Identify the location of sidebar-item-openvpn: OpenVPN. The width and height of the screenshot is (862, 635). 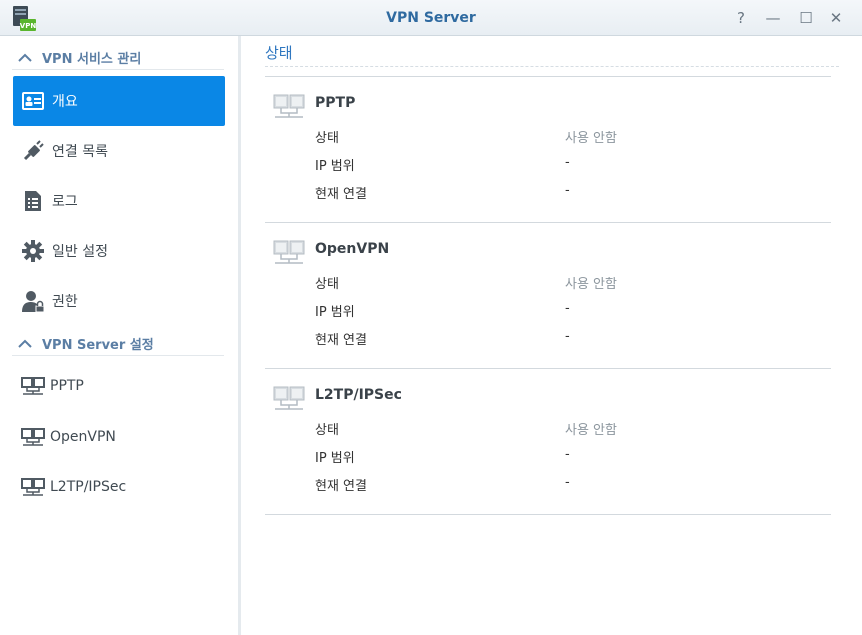
(119, 437).